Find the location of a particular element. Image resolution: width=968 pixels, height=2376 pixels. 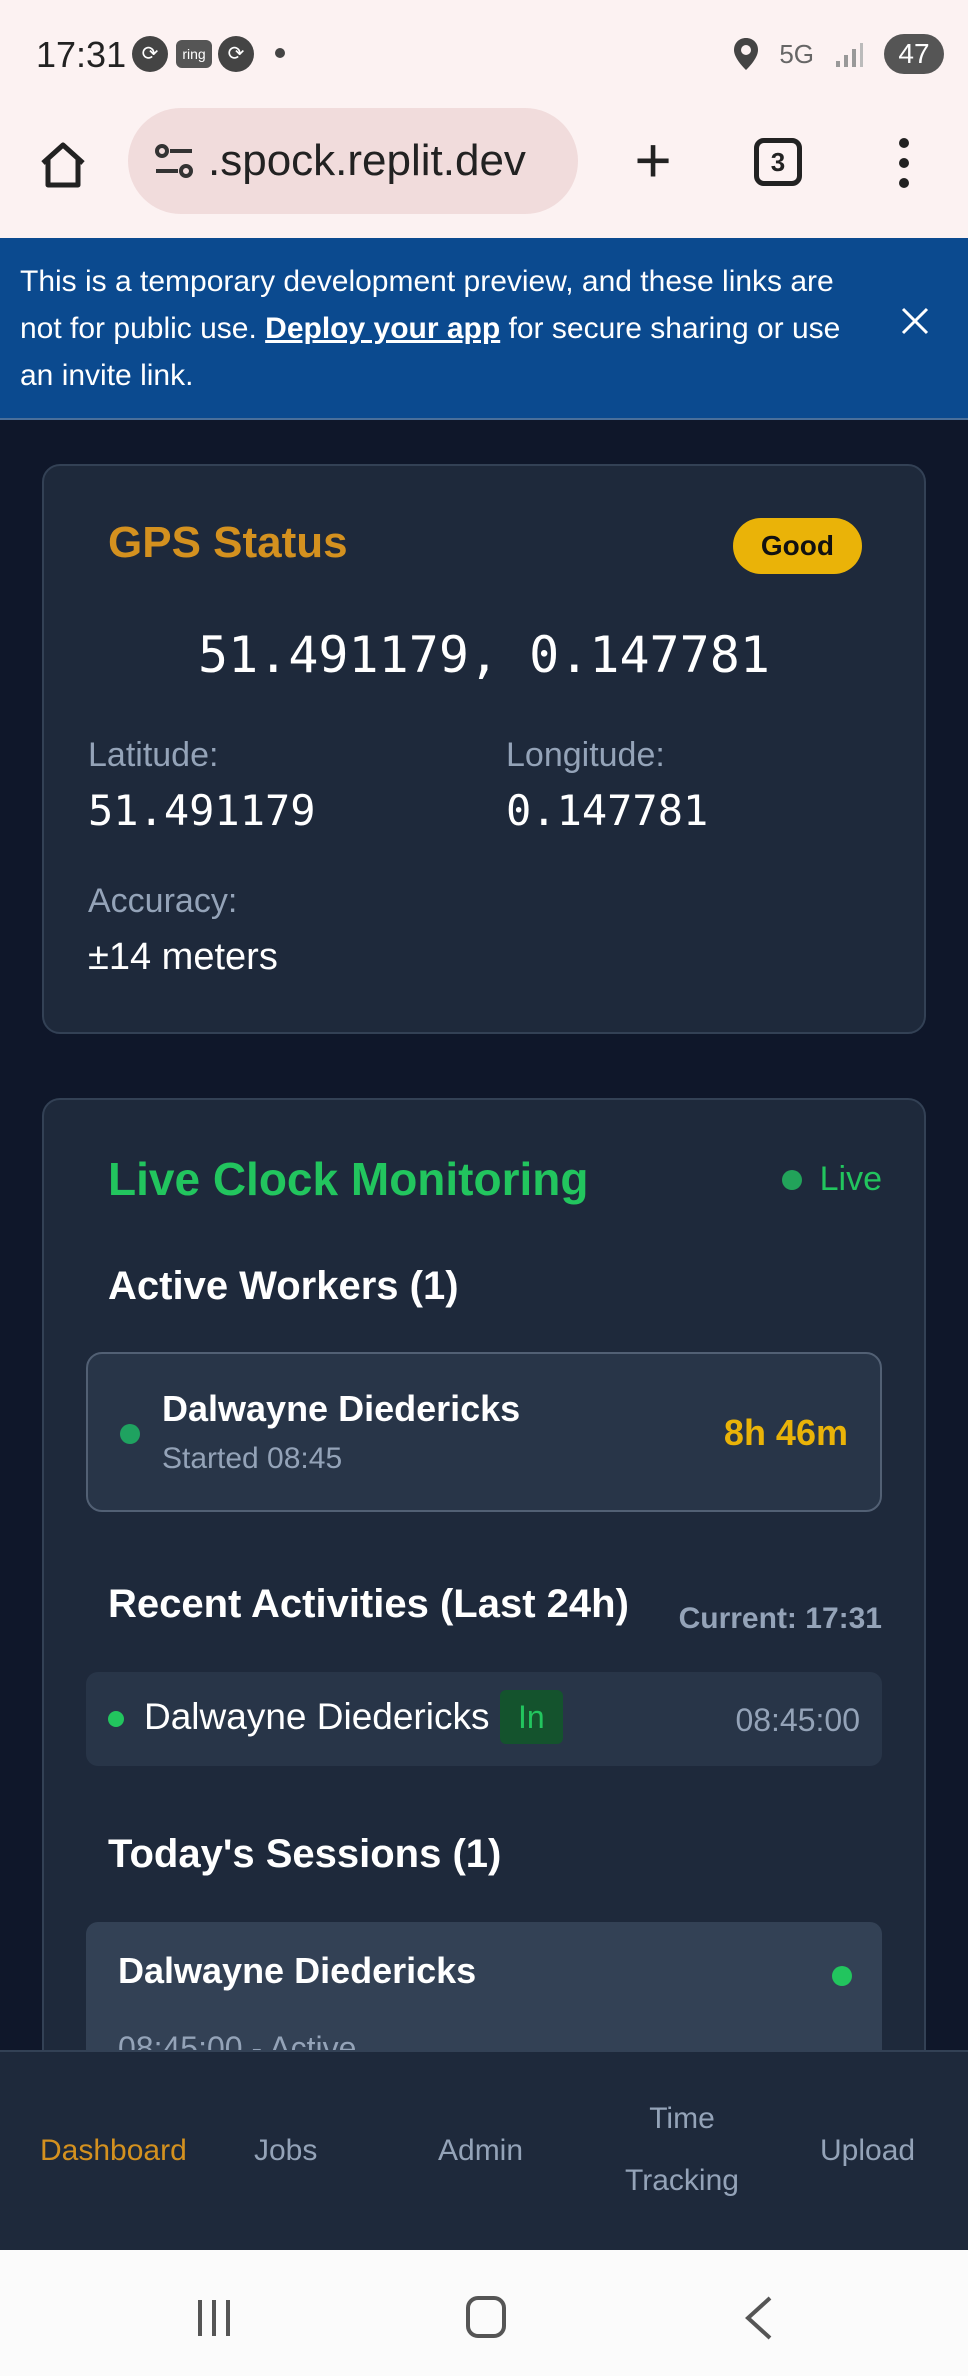

activity-type-badge: In is located at coordinates (531, 1717).